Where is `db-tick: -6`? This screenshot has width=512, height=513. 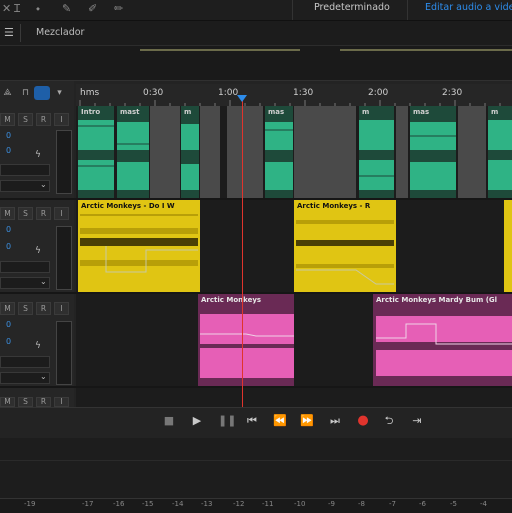 db-tick: -6 is located at coordinates (422, 504).